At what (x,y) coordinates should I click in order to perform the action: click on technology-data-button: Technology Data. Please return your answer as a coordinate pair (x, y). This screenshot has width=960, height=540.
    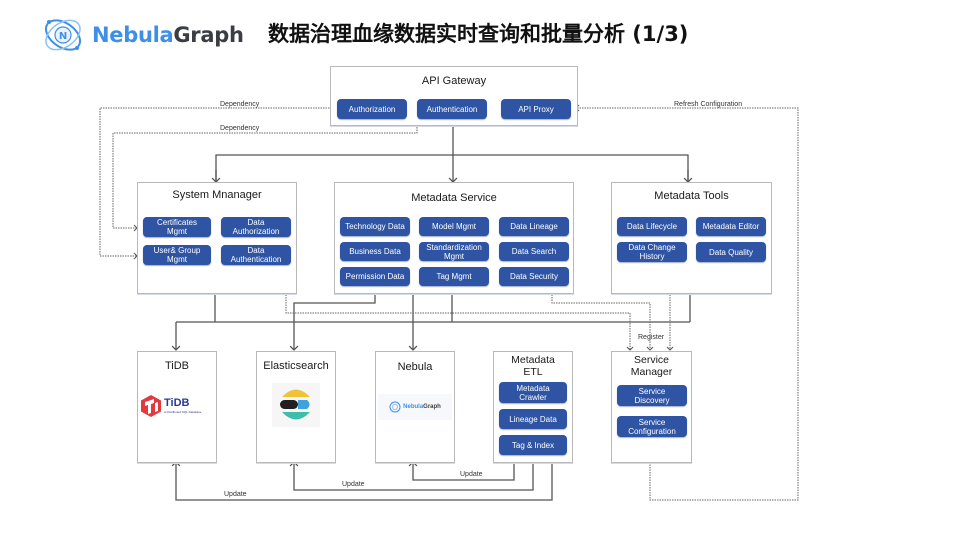
    Looking at the image, I should click on (375, 226).